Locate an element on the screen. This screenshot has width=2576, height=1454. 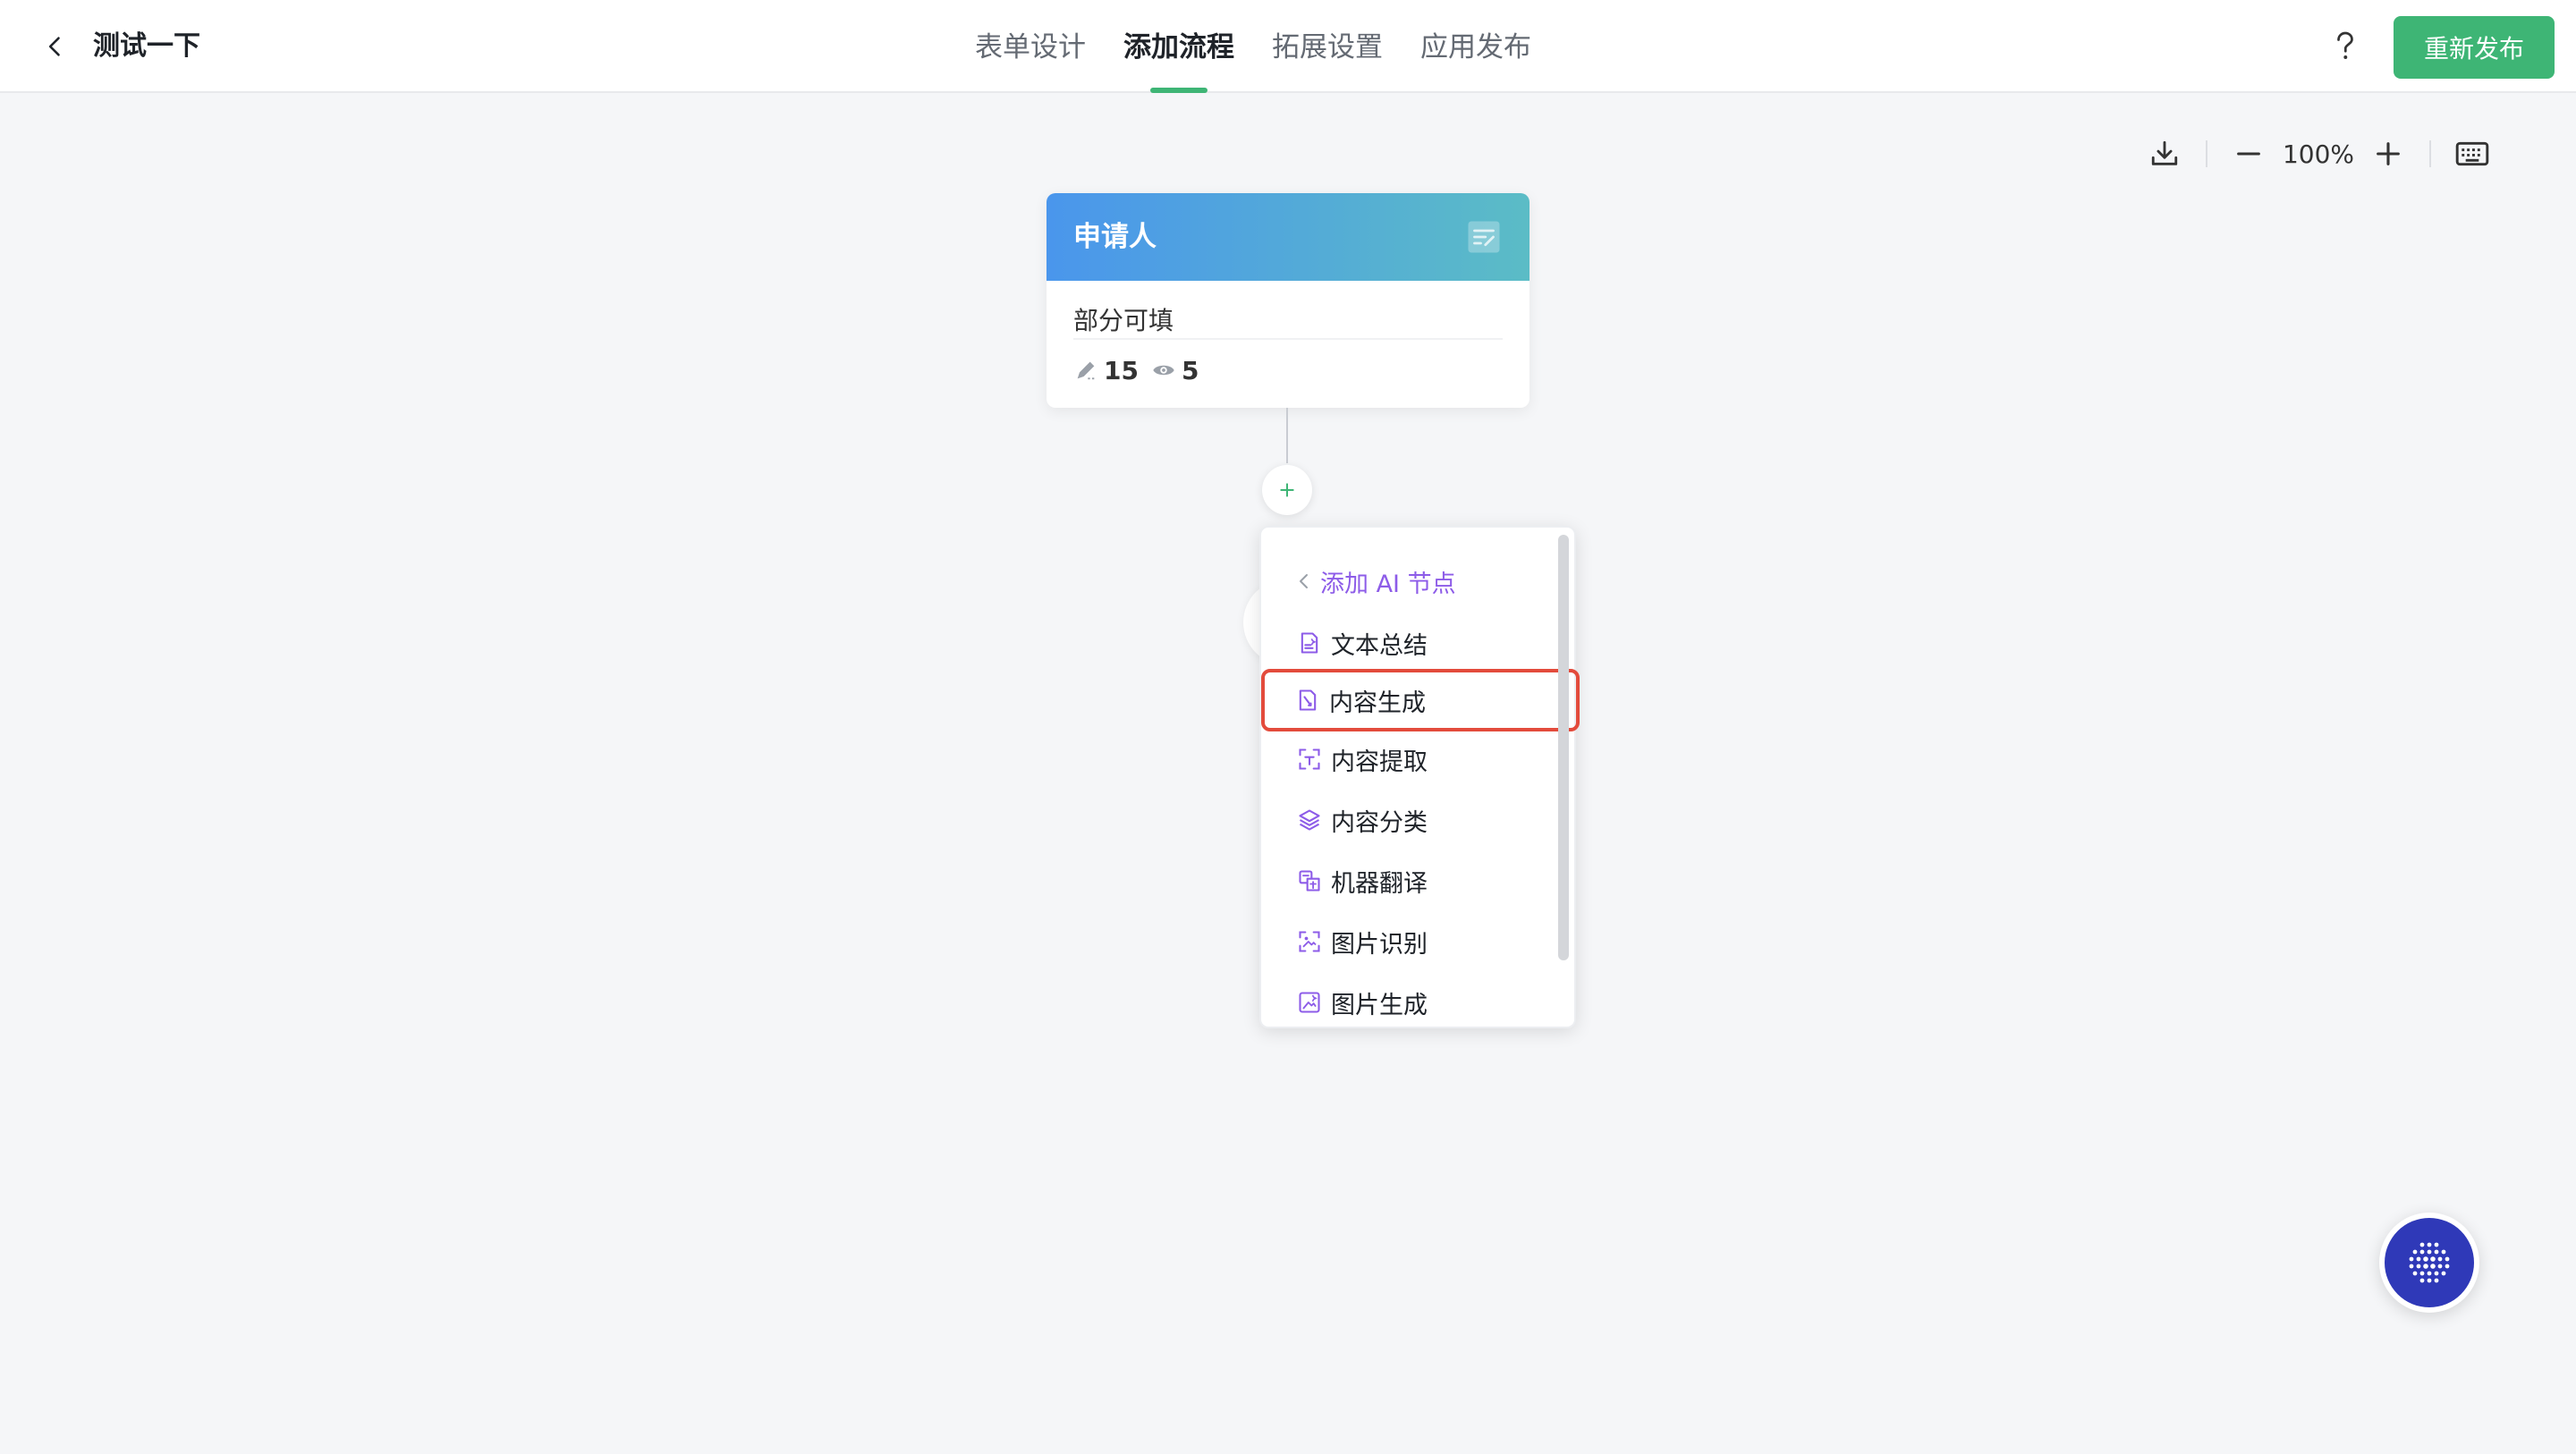
applicant-node-card: 申请人 部分可填 15 5 is located at coordinates (1288, 300).